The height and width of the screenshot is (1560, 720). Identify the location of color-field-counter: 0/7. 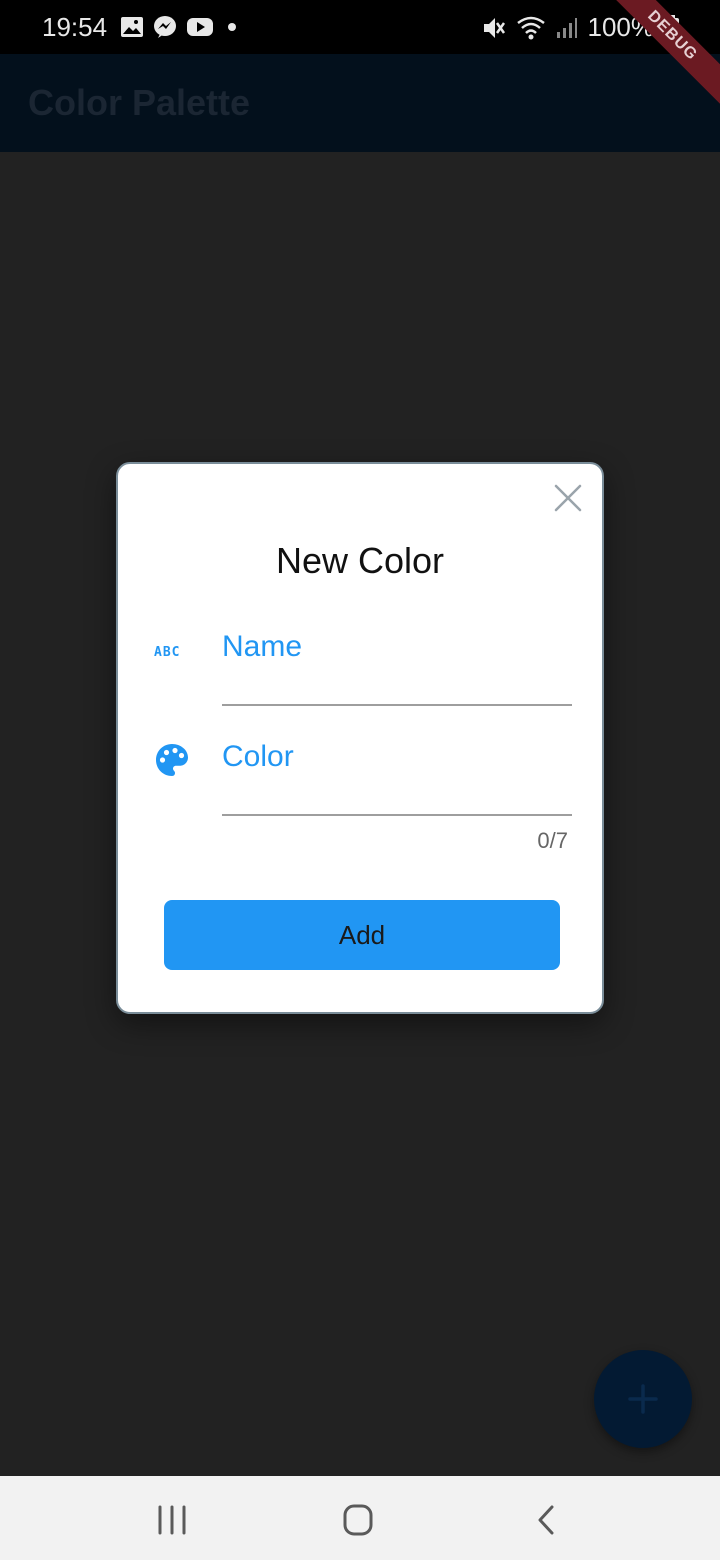
(552, 840).